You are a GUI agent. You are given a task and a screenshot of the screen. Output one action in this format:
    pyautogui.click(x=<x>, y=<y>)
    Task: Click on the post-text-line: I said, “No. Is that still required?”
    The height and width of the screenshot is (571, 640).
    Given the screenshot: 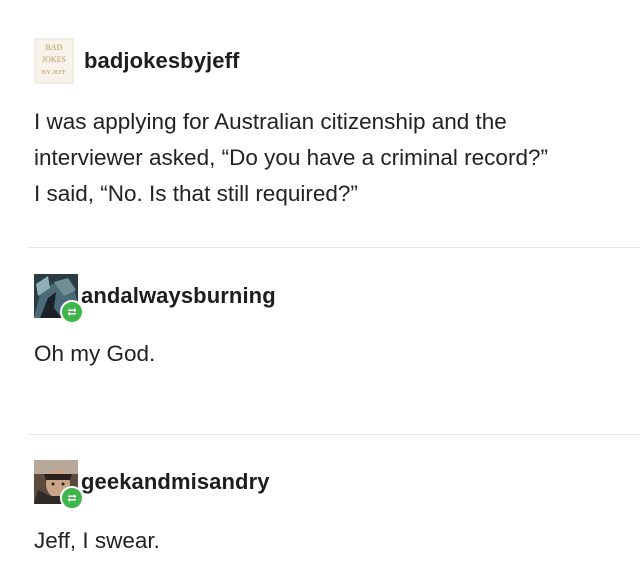 What is the action you would take?
    pyautogui.click(x=196, y=193)
    